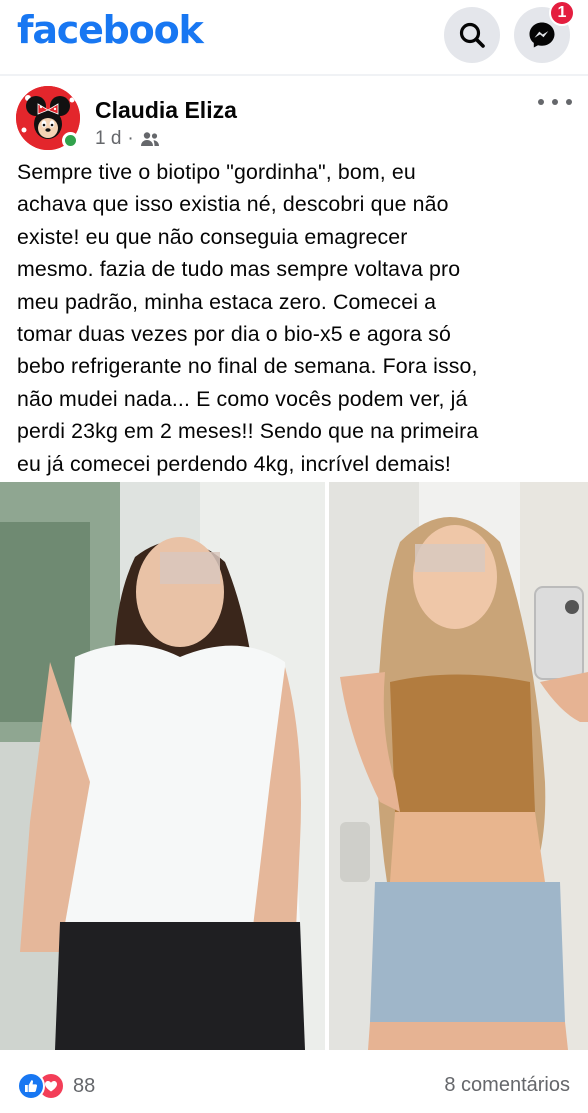  What do you see at coordinates (70, 140) in the screenshot?
I see `online-status-indicator` at bounding box center [70, 140].